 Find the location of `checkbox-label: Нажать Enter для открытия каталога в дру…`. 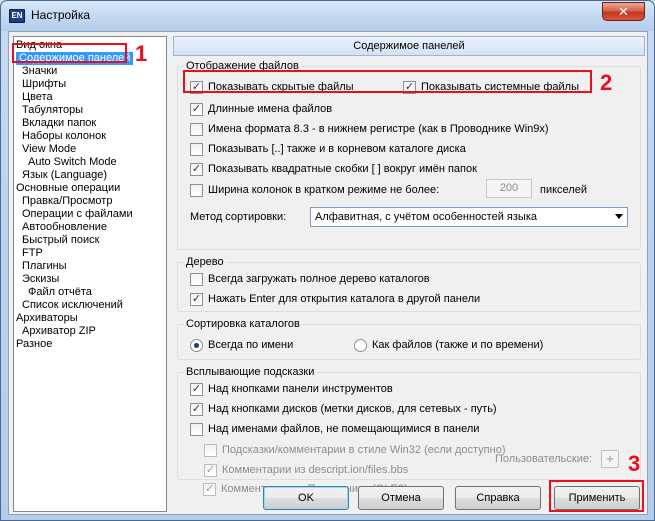

checkbox-label: Нажать Enter для открытия каталога в дру… is located at coordinates (344, 299).